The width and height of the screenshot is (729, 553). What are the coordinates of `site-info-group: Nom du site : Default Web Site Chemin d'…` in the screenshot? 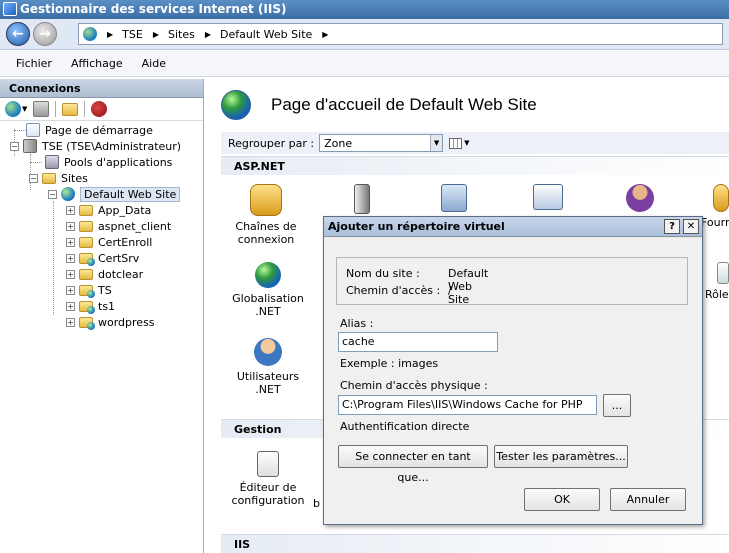 It's located at (512, 281).